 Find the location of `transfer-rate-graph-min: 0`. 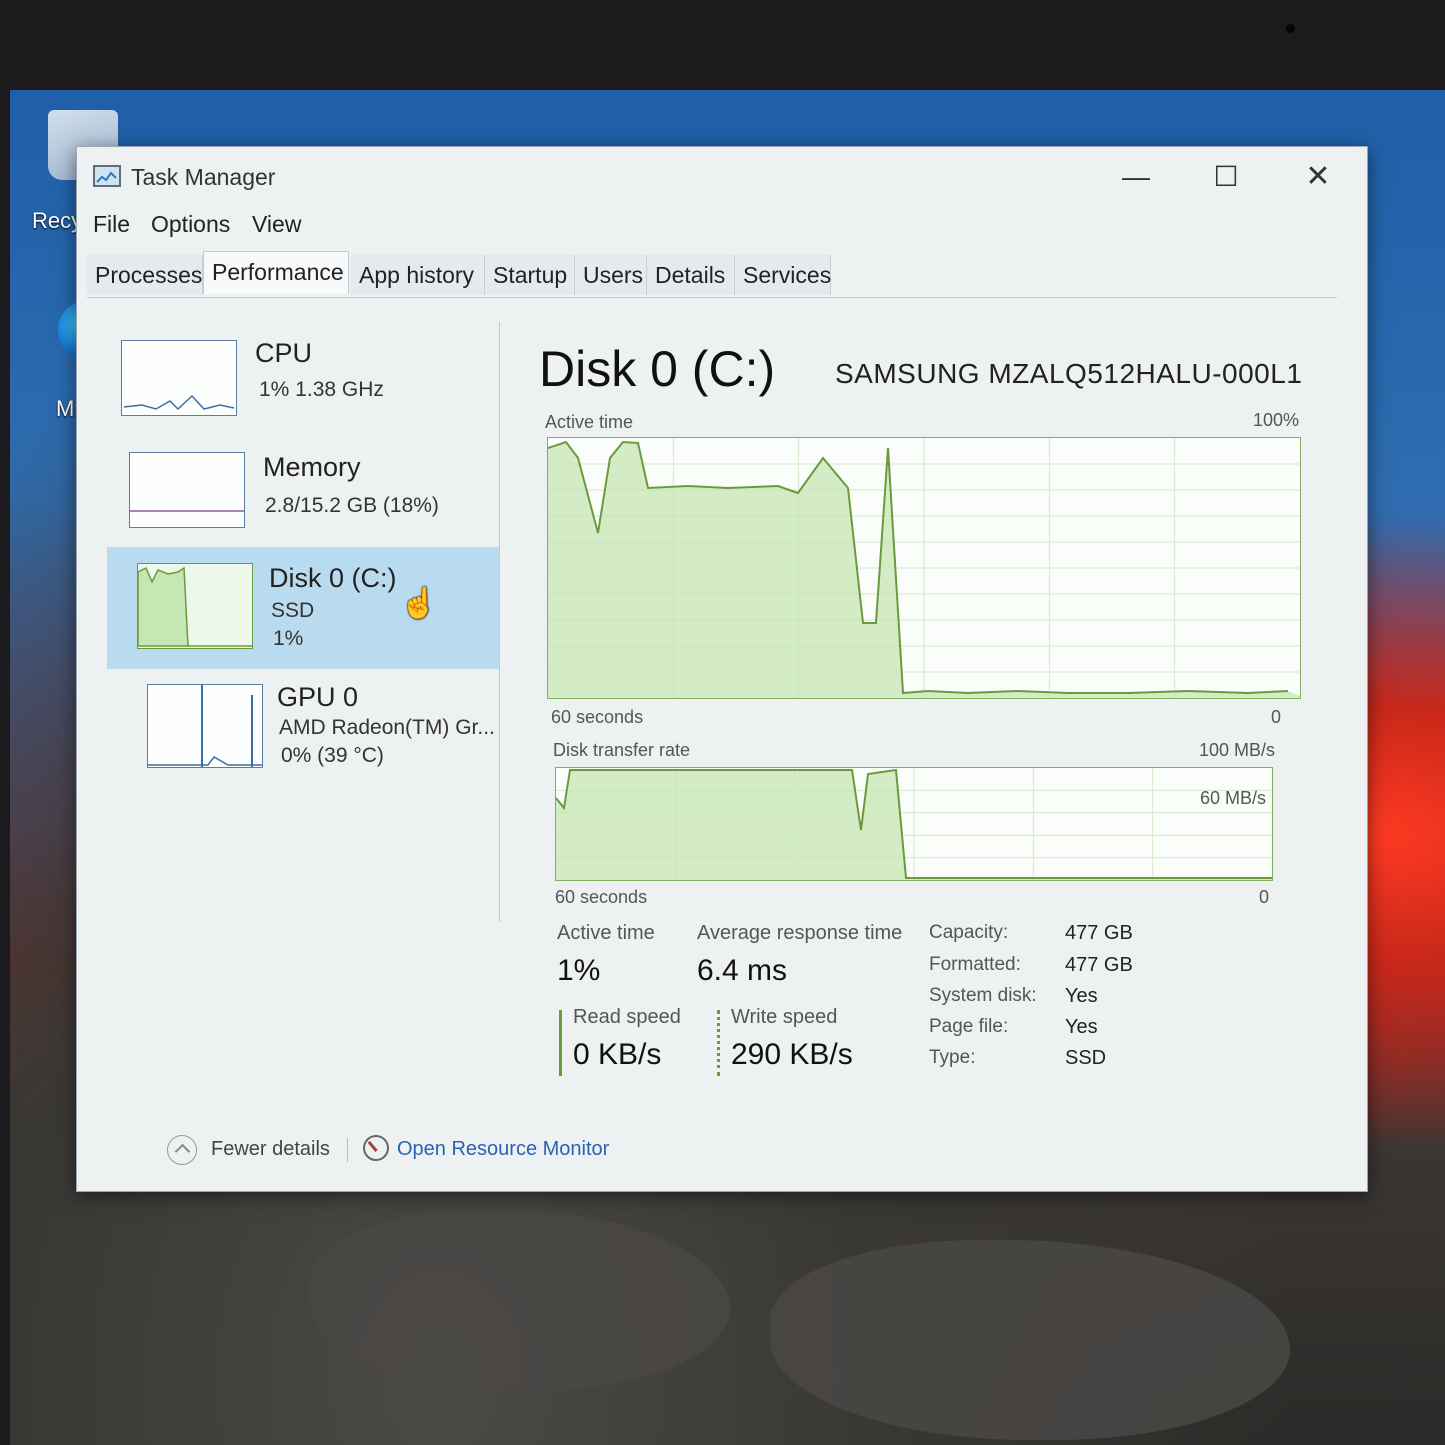

transfer-rate-graph-min: 0 is located at coordinates (1264, 897).